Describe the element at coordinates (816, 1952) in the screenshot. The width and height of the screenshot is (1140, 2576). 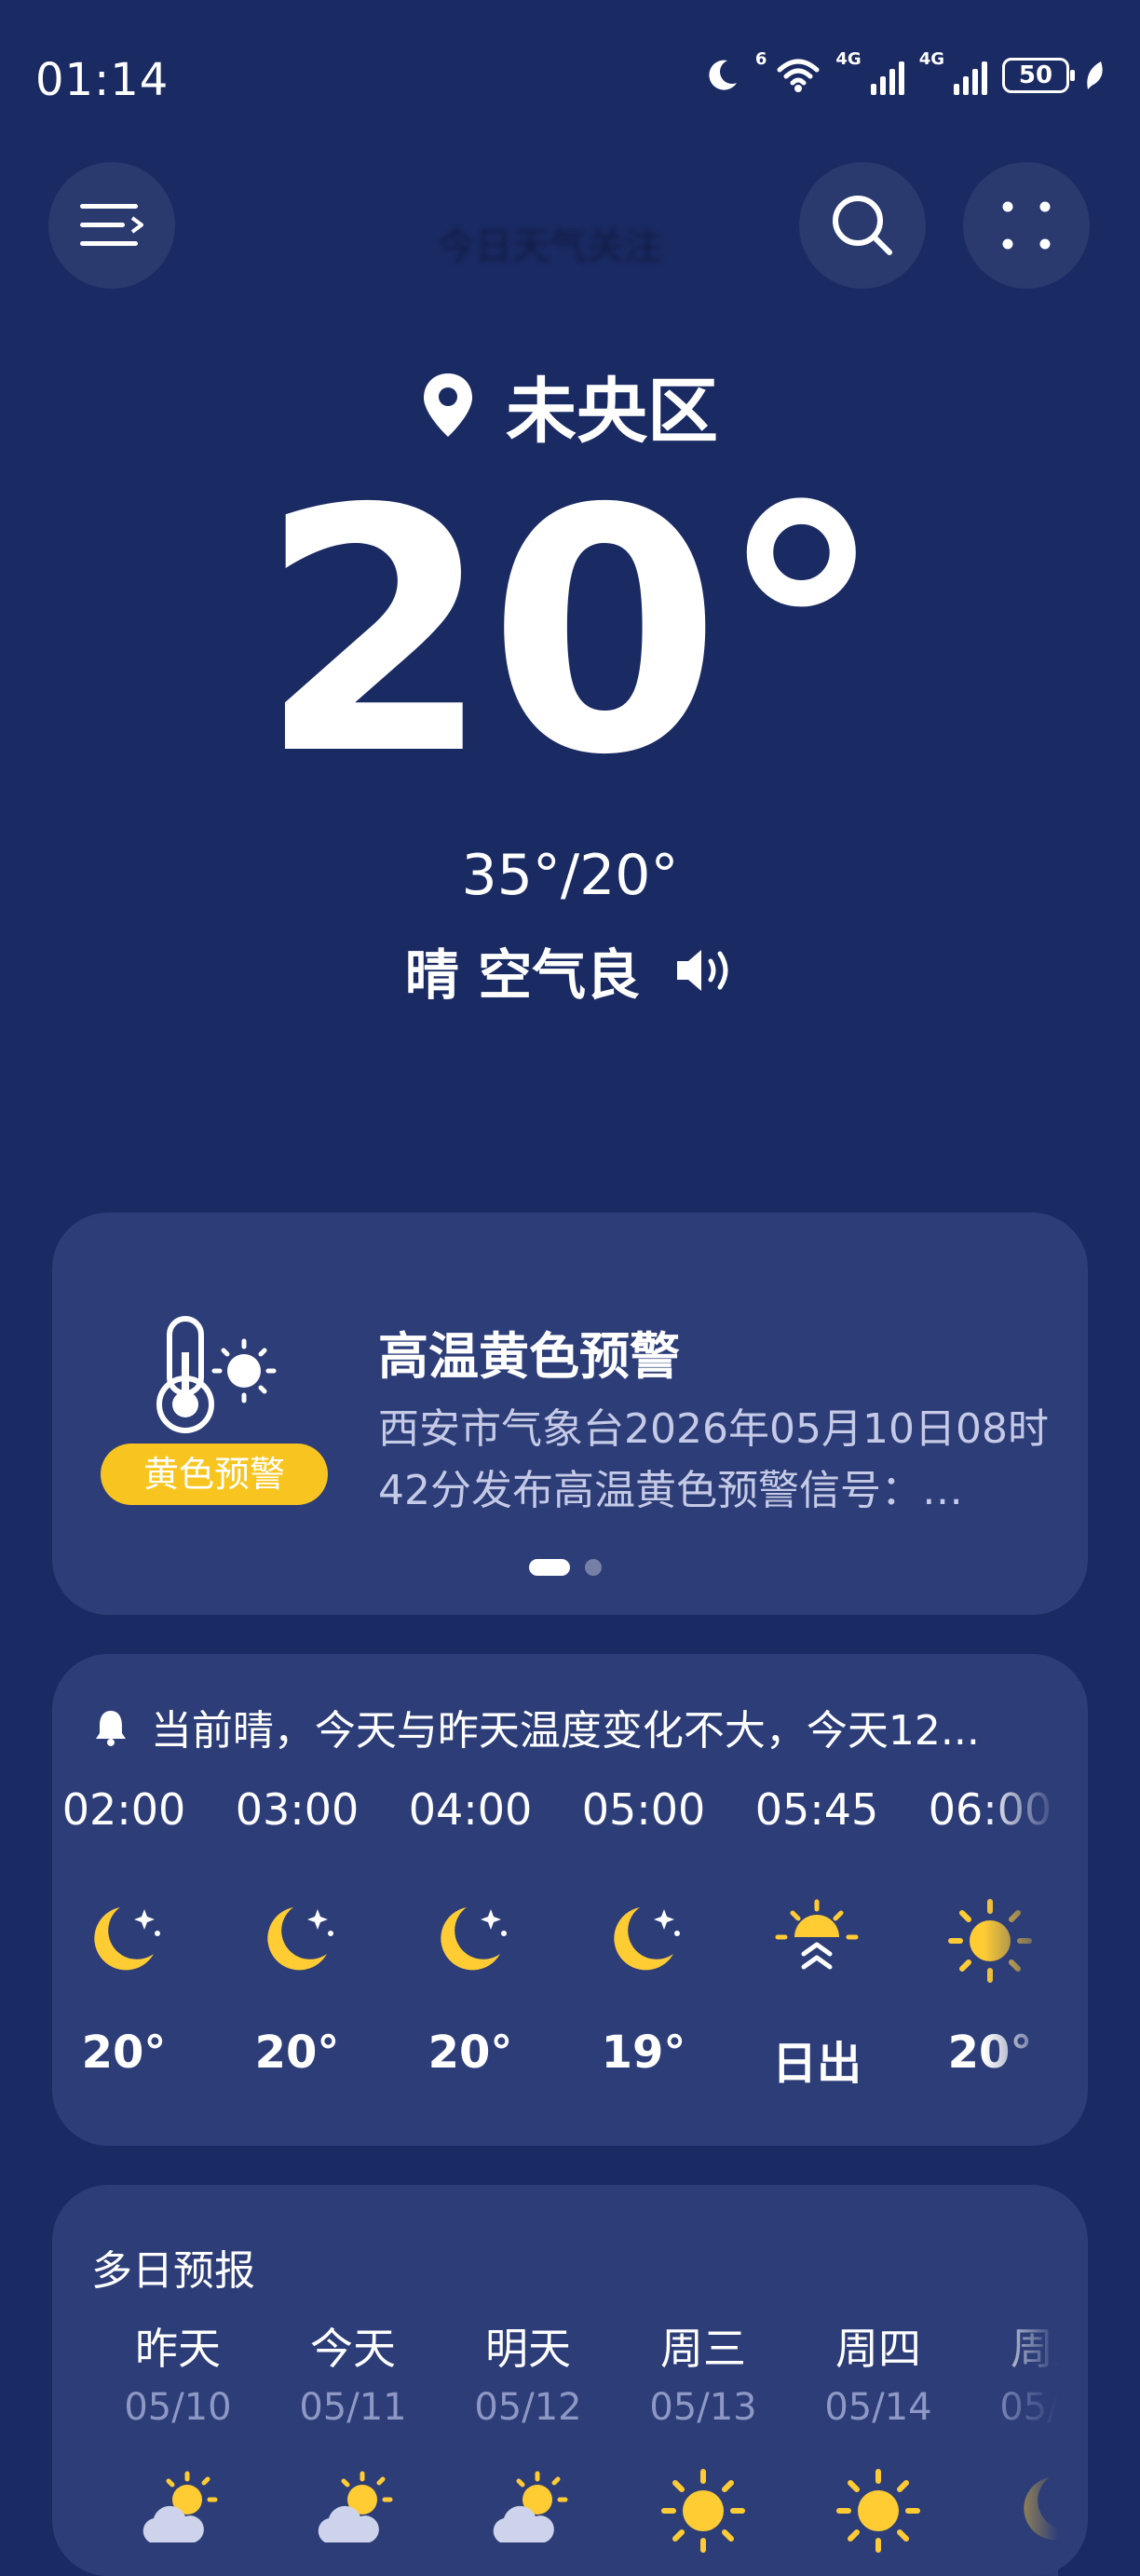
I see `sunrise-icon` at that location.